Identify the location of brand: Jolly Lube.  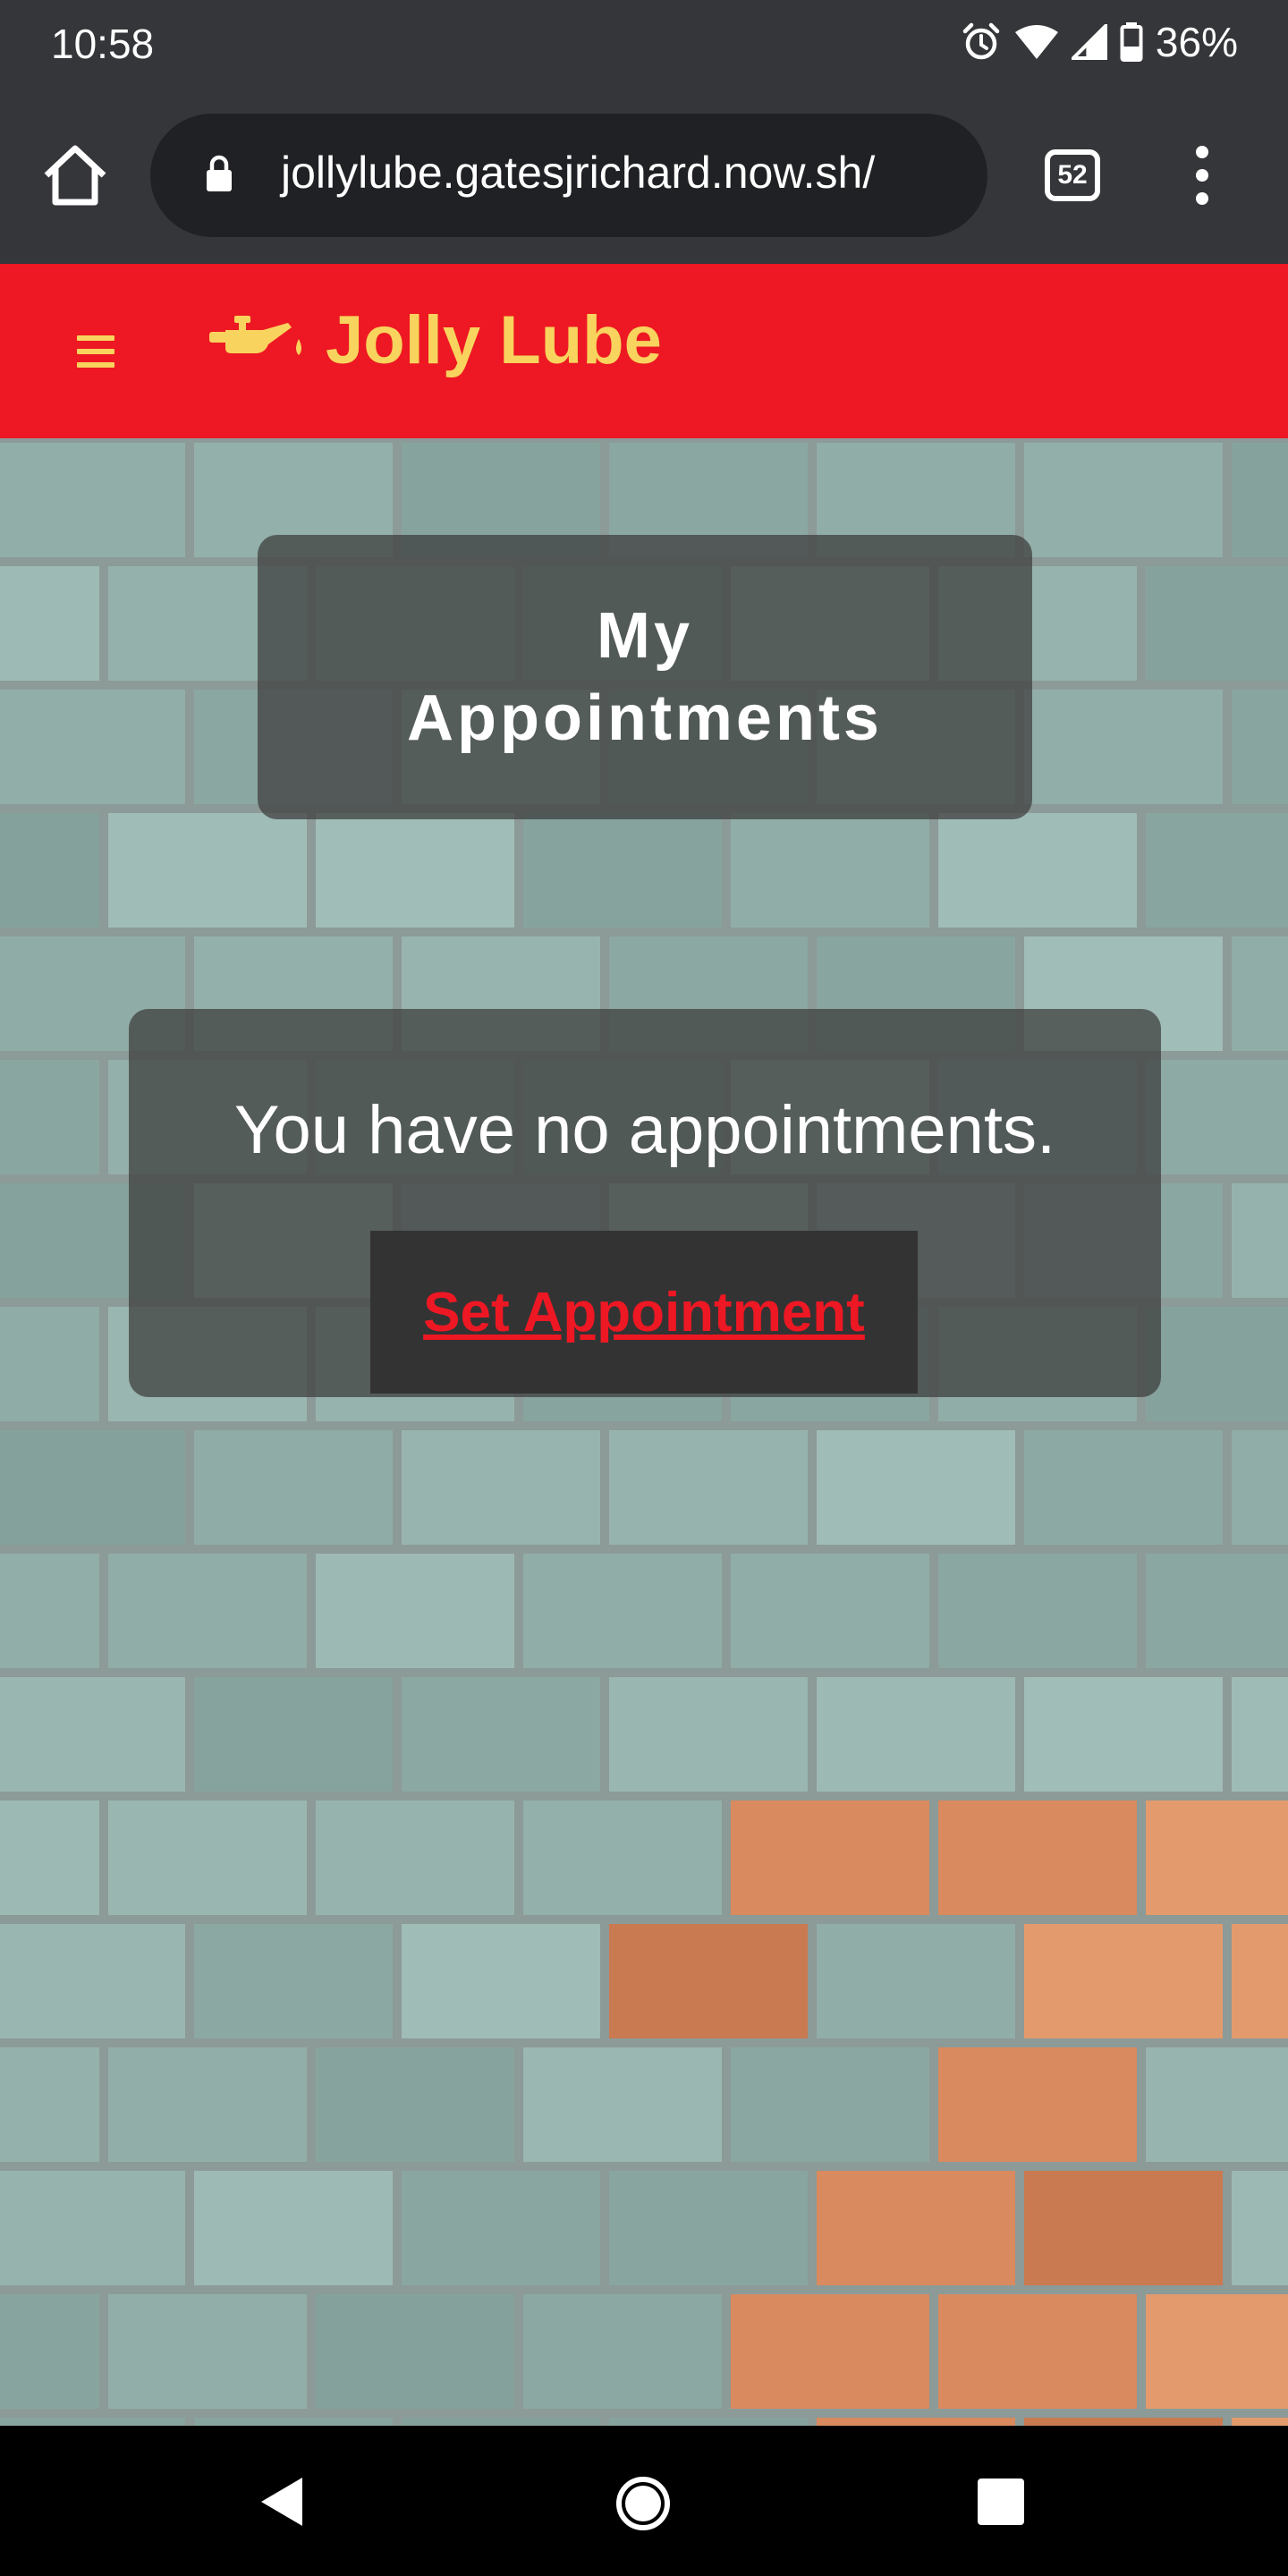
(435, 340).